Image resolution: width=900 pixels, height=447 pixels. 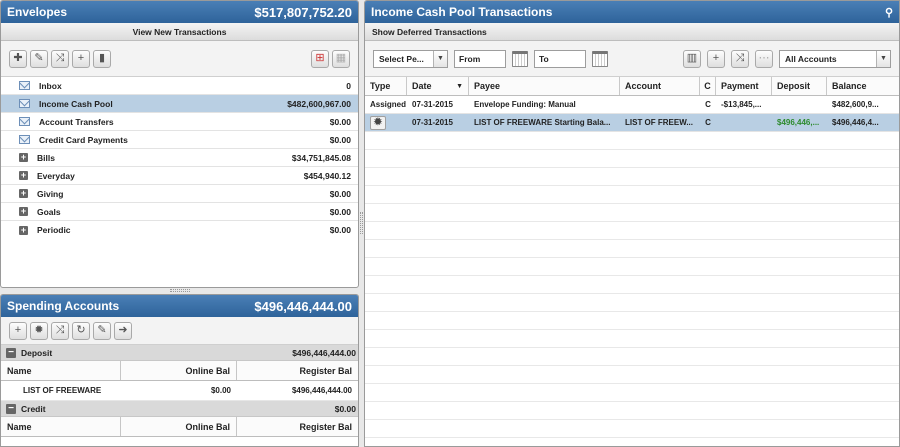 I want to click on column-type: Type, so click(x=386, y=86).